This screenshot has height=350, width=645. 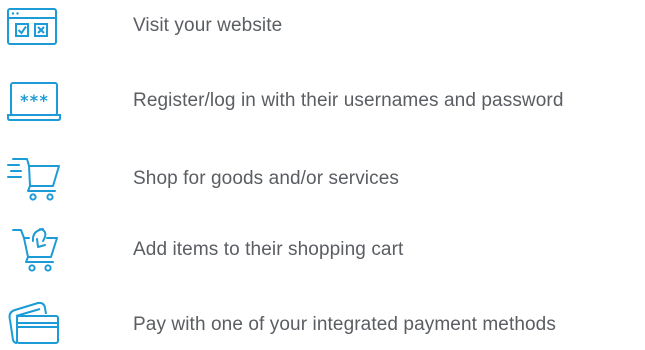 I want to click on step-shop: Shop for goods and/or services, so click(x=322, y=179).